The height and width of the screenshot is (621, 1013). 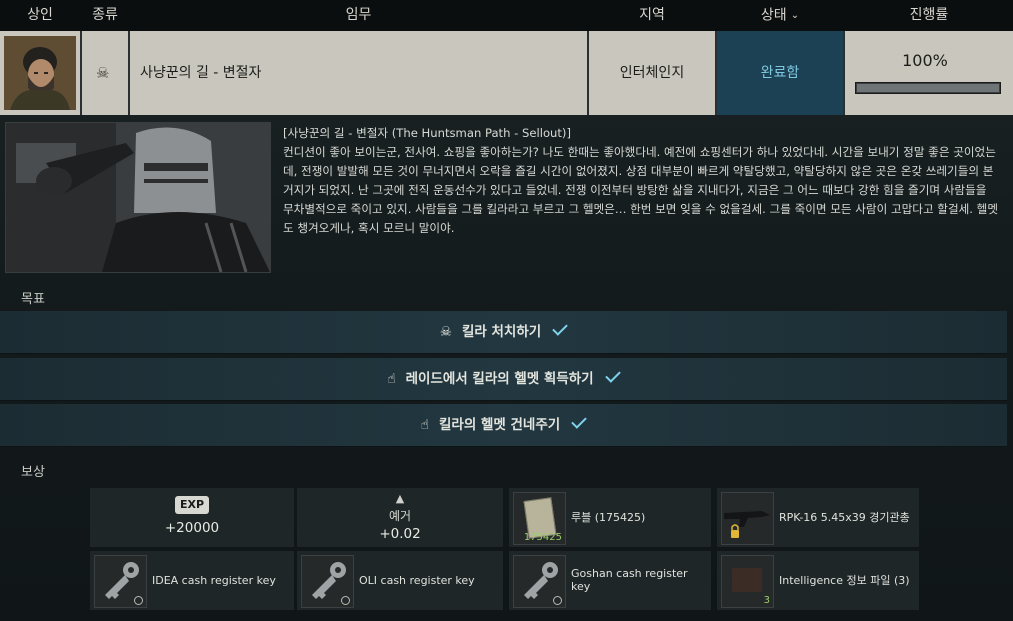 What do you see at coordinates (33, 472) in the screenshot?
I see `rewards-label: 보상` at bounding box center [33, 472].